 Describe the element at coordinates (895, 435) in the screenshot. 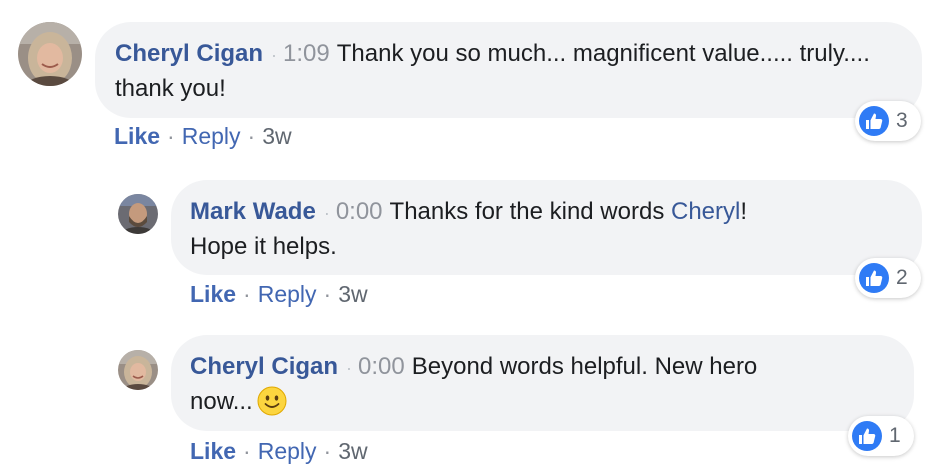

I see `reaction-count: 1` at that location.